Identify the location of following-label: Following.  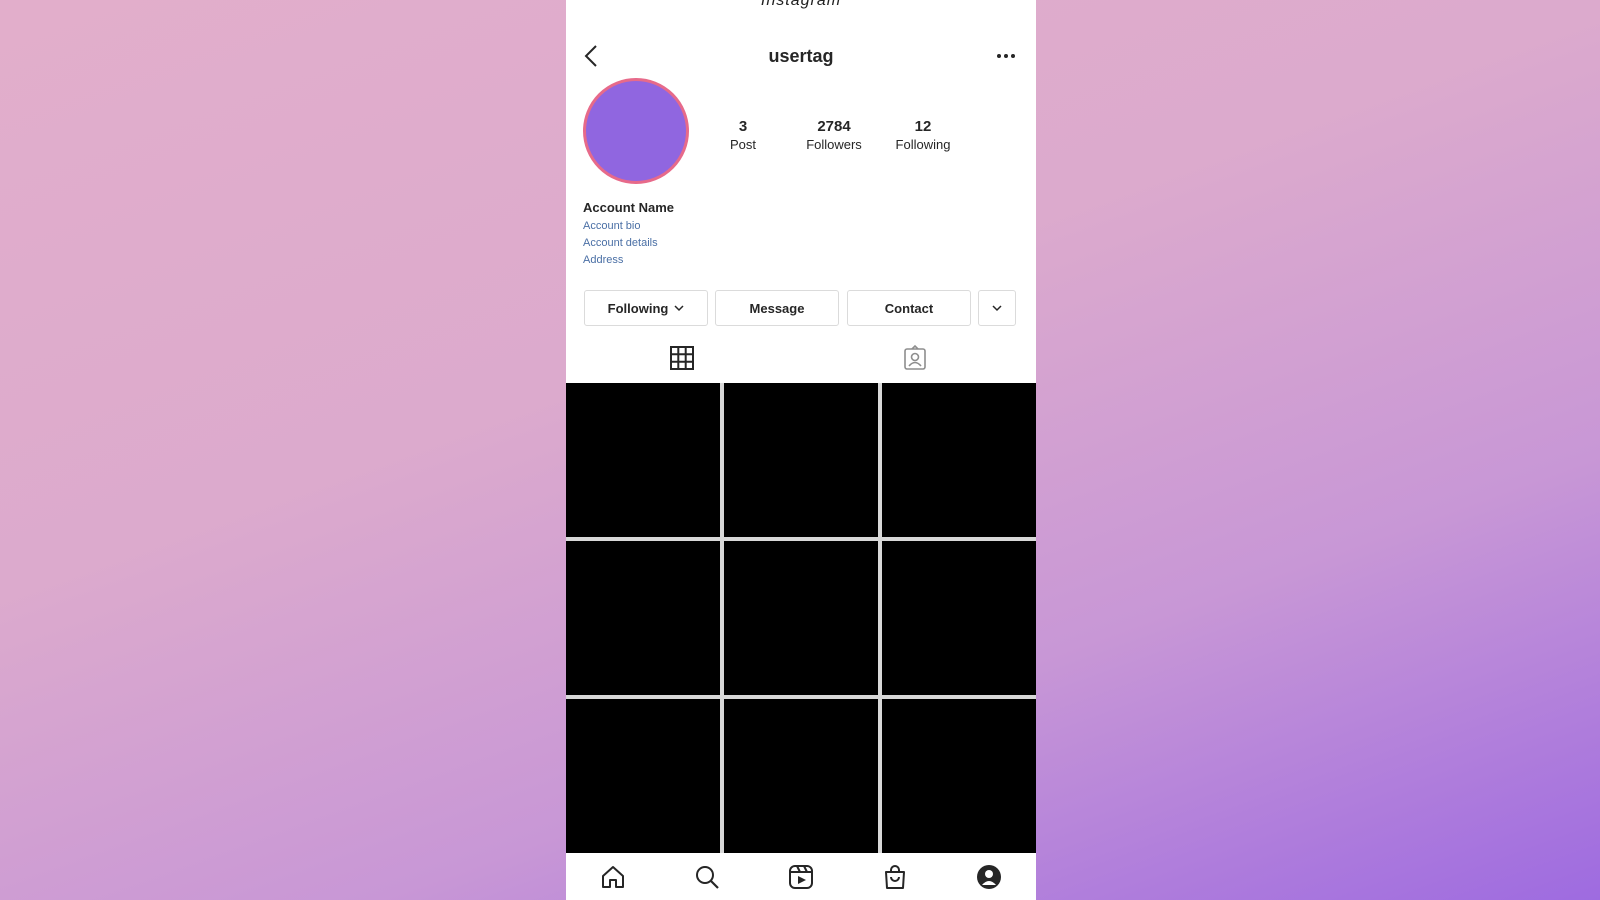
(923, 144).